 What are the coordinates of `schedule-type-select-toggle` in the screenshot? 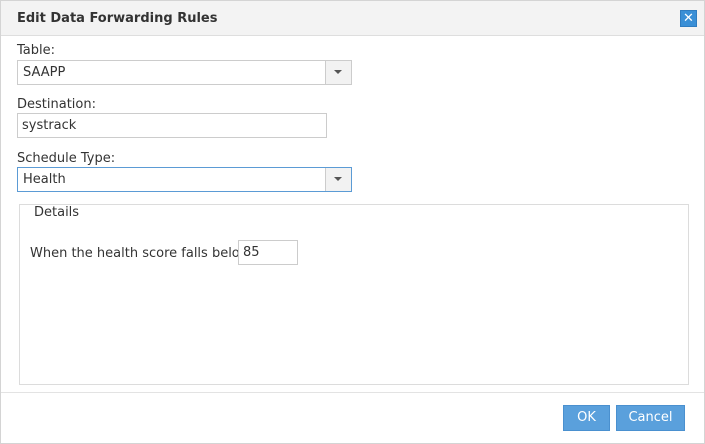 It's located at (338, 179).